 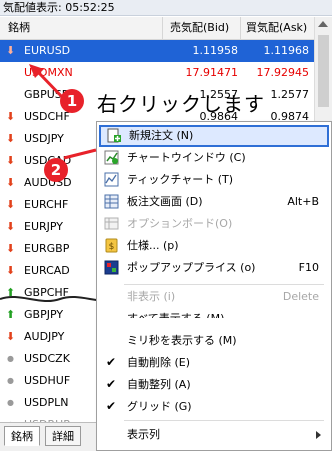 I want to click on callout-arrows, so click(x=63, y=112).